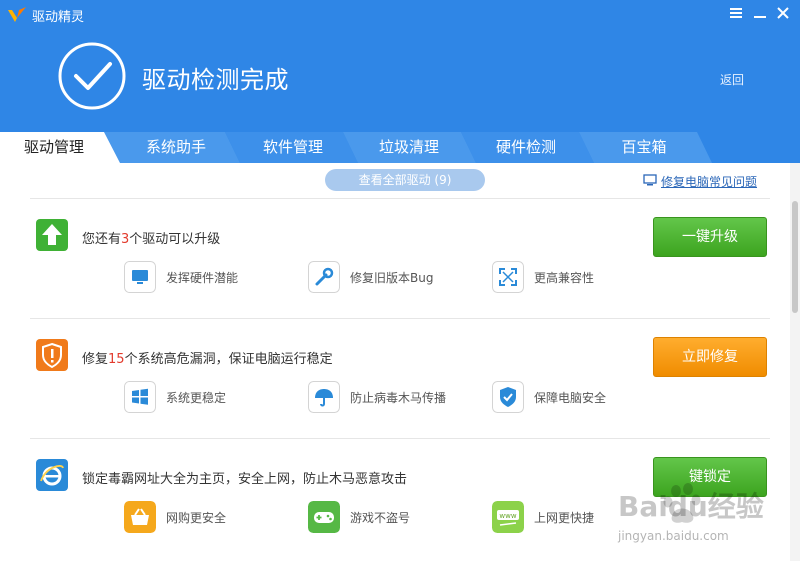 The width and height of the screenshot is (800, 561). Describe the element at coordinates (795, 257) in the screenshot. I see `scrollbar-thumb` at that location.